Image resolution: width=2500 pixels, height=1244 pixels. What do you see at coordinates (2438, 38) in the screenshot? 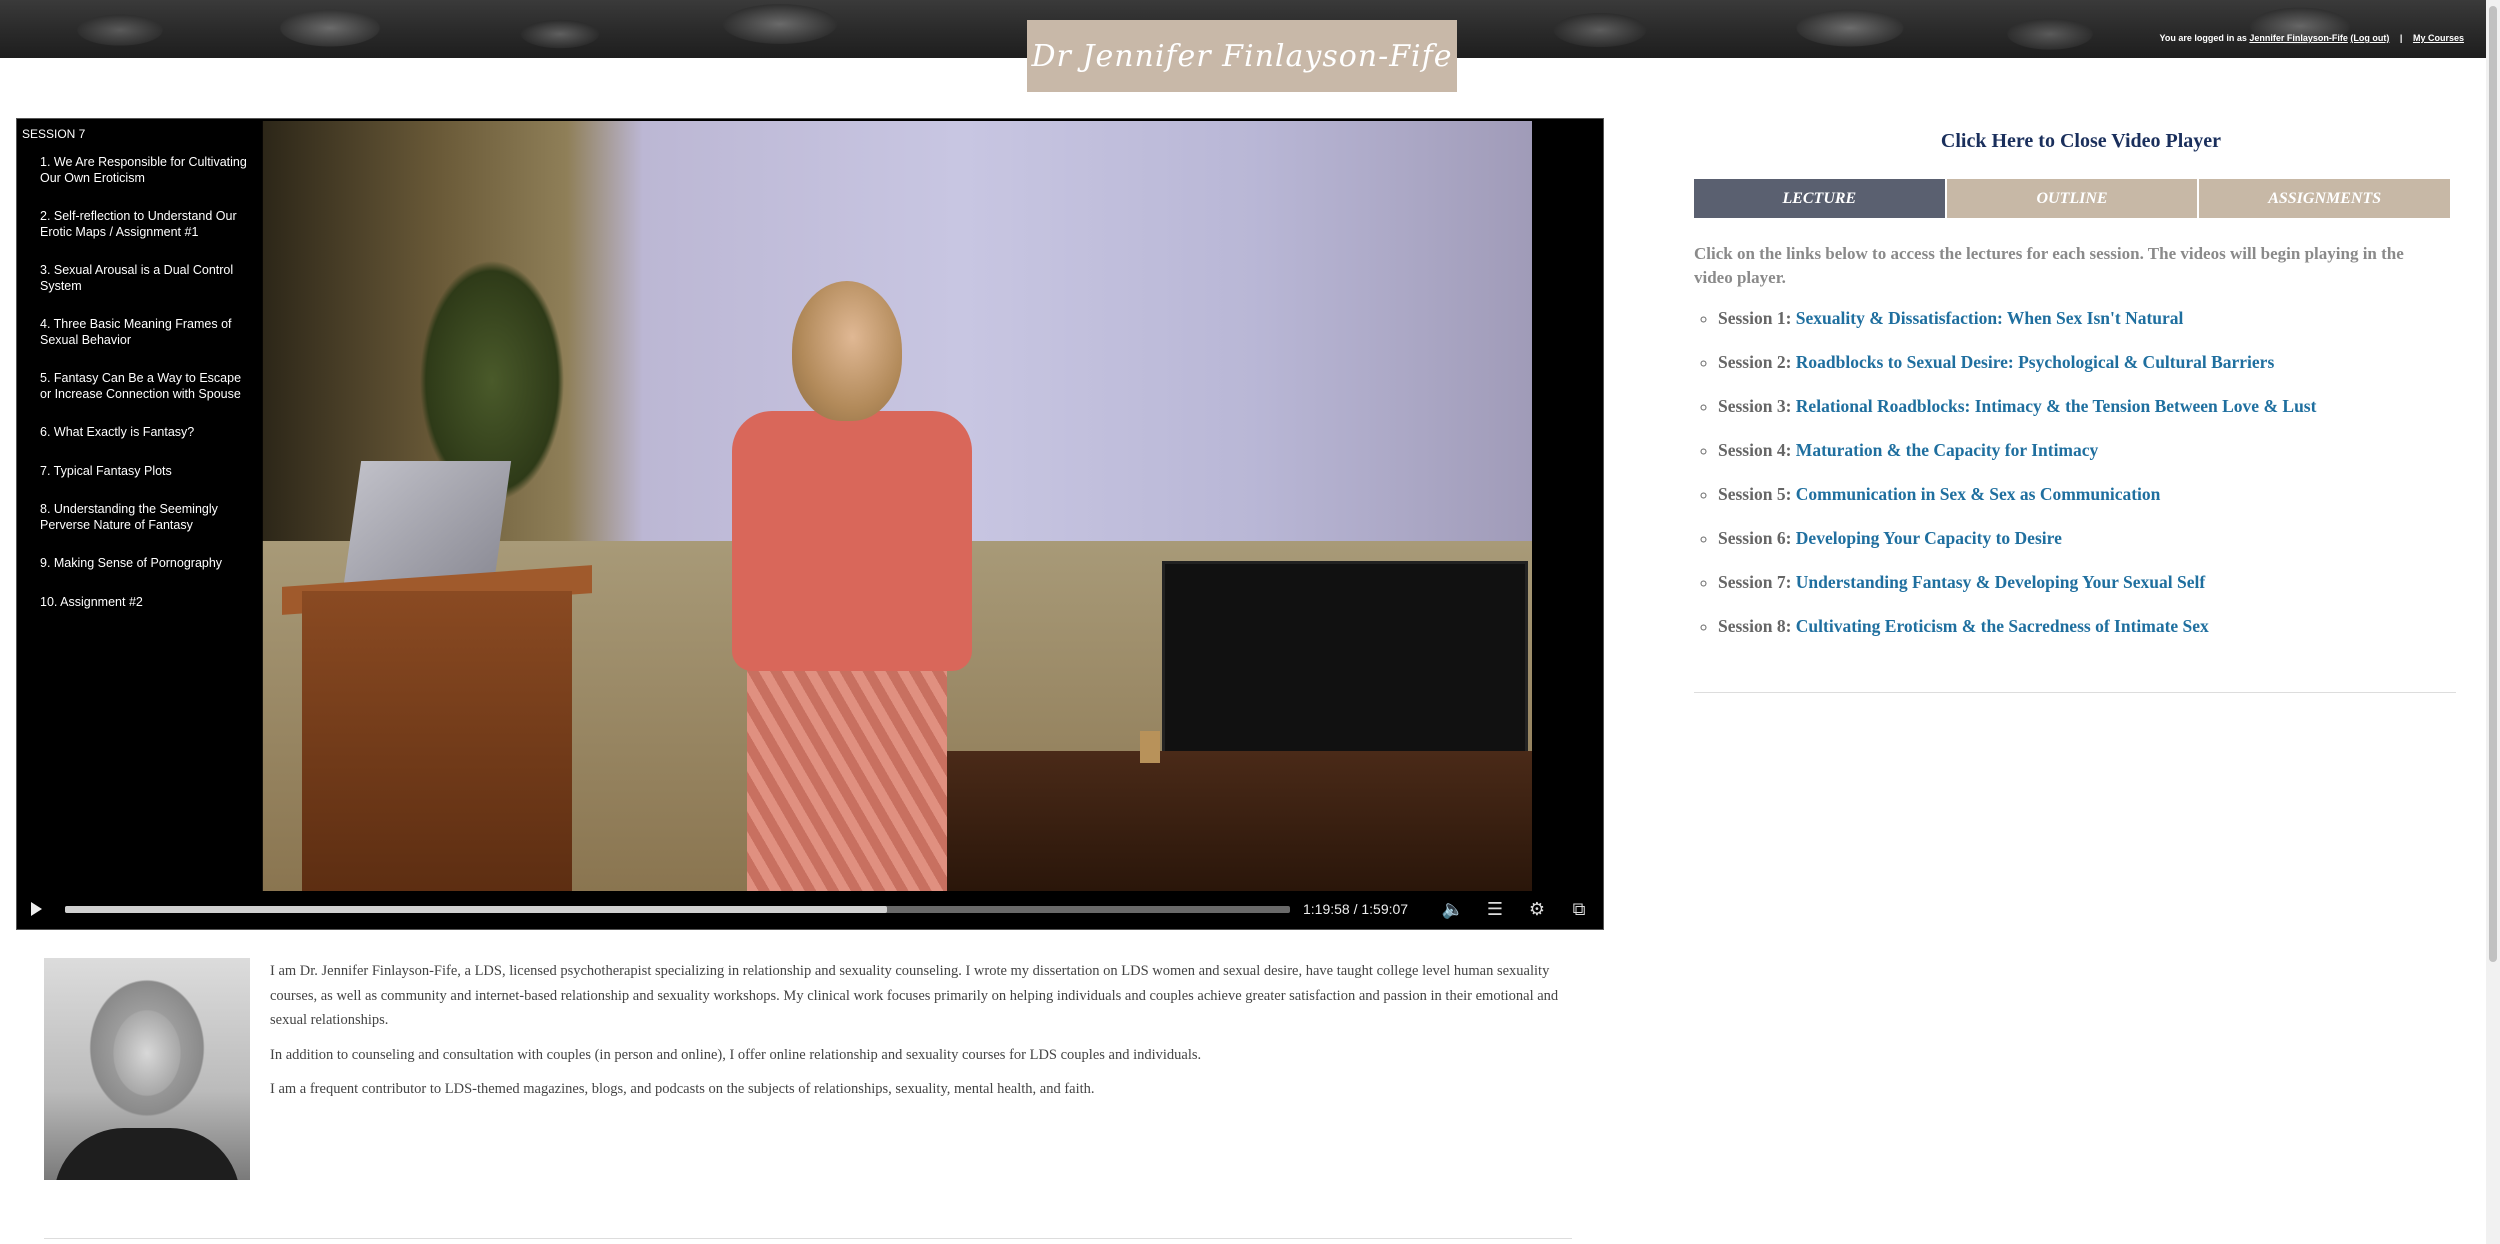
I see `my-courses-link: My Courses` at bounding box center [2438, 38].